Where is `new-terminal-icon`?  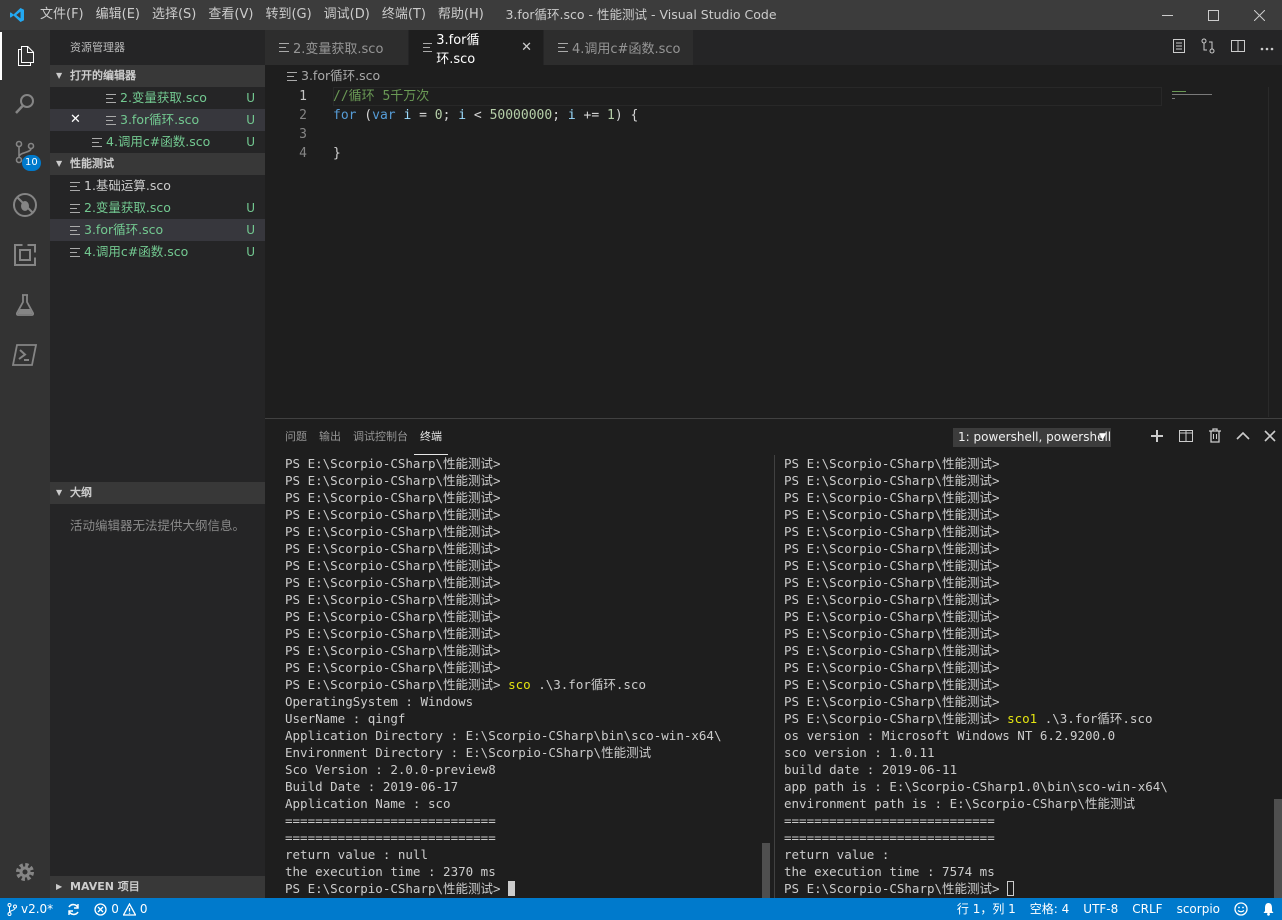 new-terminal-icon is located at coordinates (1157, 438).